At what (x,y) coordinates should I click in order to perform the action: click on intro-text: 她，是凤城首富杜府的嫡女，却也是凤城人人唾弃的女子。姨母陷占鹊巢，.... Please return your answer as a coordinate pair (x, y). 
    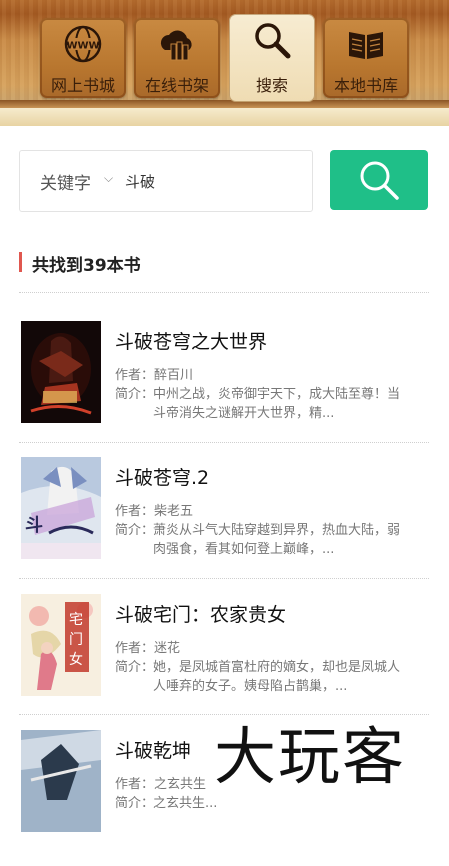
    Looking at the image, I should click on (277, 677).